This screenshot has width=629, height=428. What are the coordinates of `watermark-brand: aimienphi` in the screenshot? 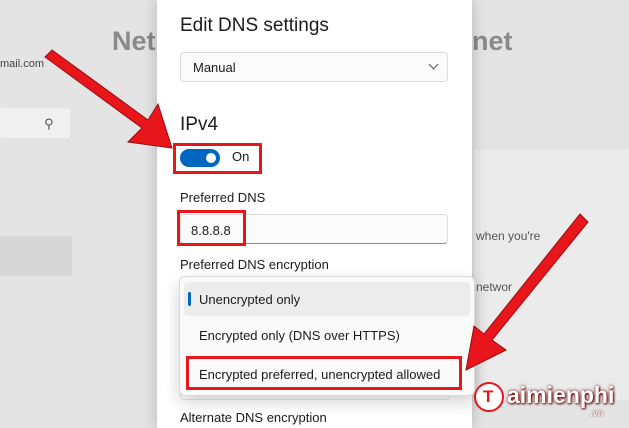 It's located at (561, 395).